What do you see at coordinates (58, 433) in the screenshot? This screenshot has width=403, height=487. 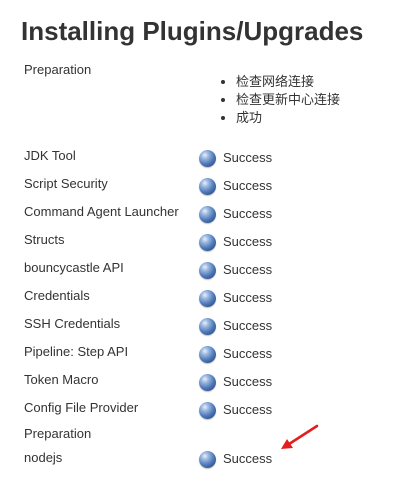 I see `preparation-label-2: Preparation` at bounding box center [58, 433].